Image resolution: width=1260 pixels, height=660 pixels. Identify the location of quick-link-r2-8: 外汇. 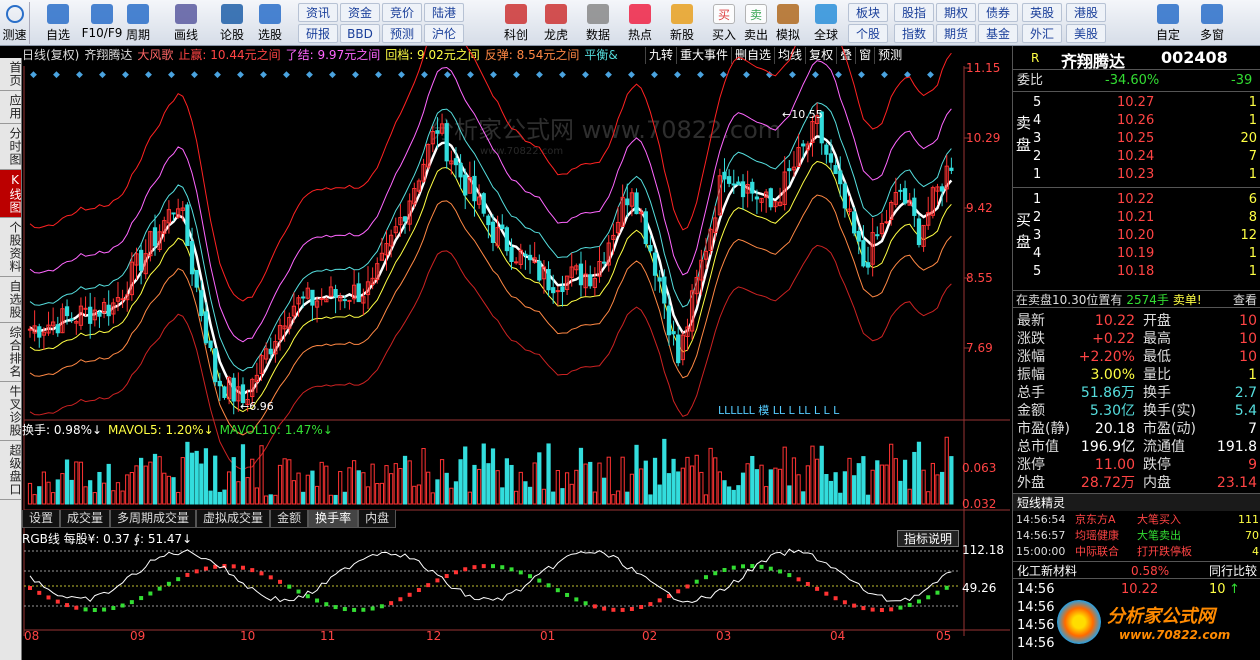
(1042, 33).